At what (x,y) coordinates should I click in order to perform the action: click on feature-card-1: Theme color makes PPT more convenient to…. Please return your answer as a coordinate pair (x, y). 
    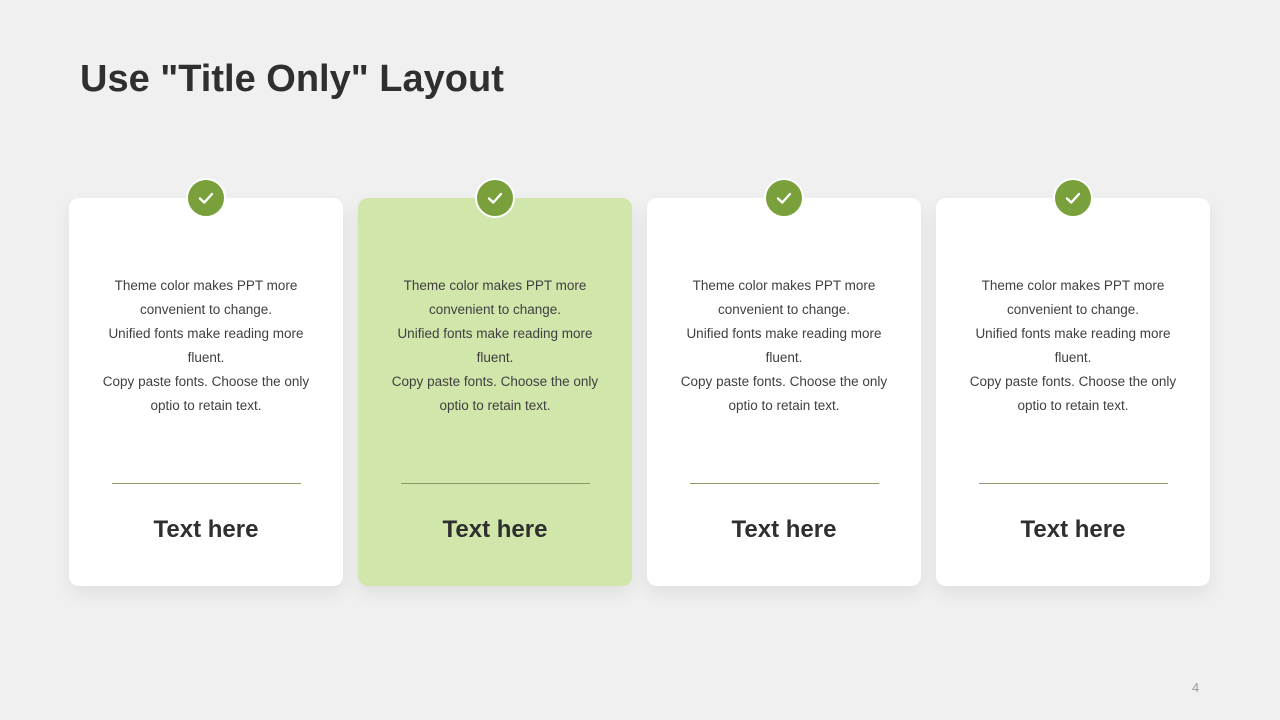
    Looking at the image, I should click on (206, 382).